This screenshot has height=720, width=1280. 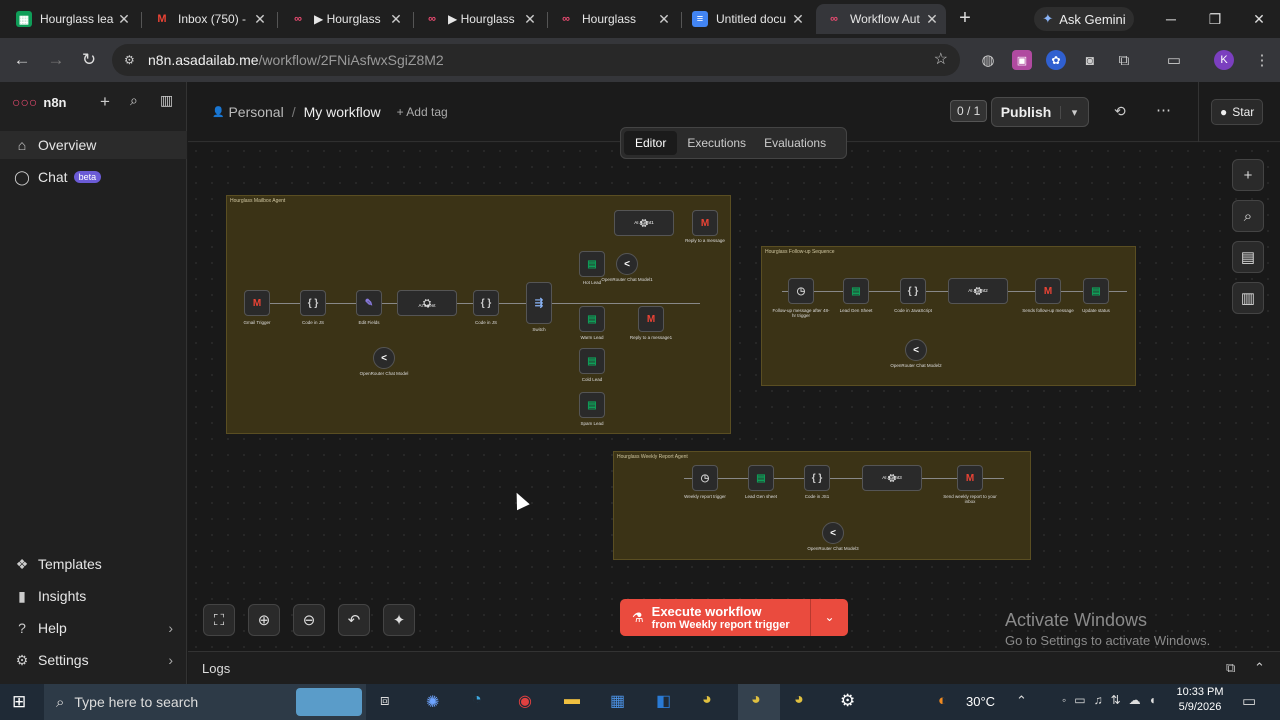 What do you see at coordinates (539, 303) in the screenshot?
I see `switch-node: ⇶` at bounding box center [539, 303].